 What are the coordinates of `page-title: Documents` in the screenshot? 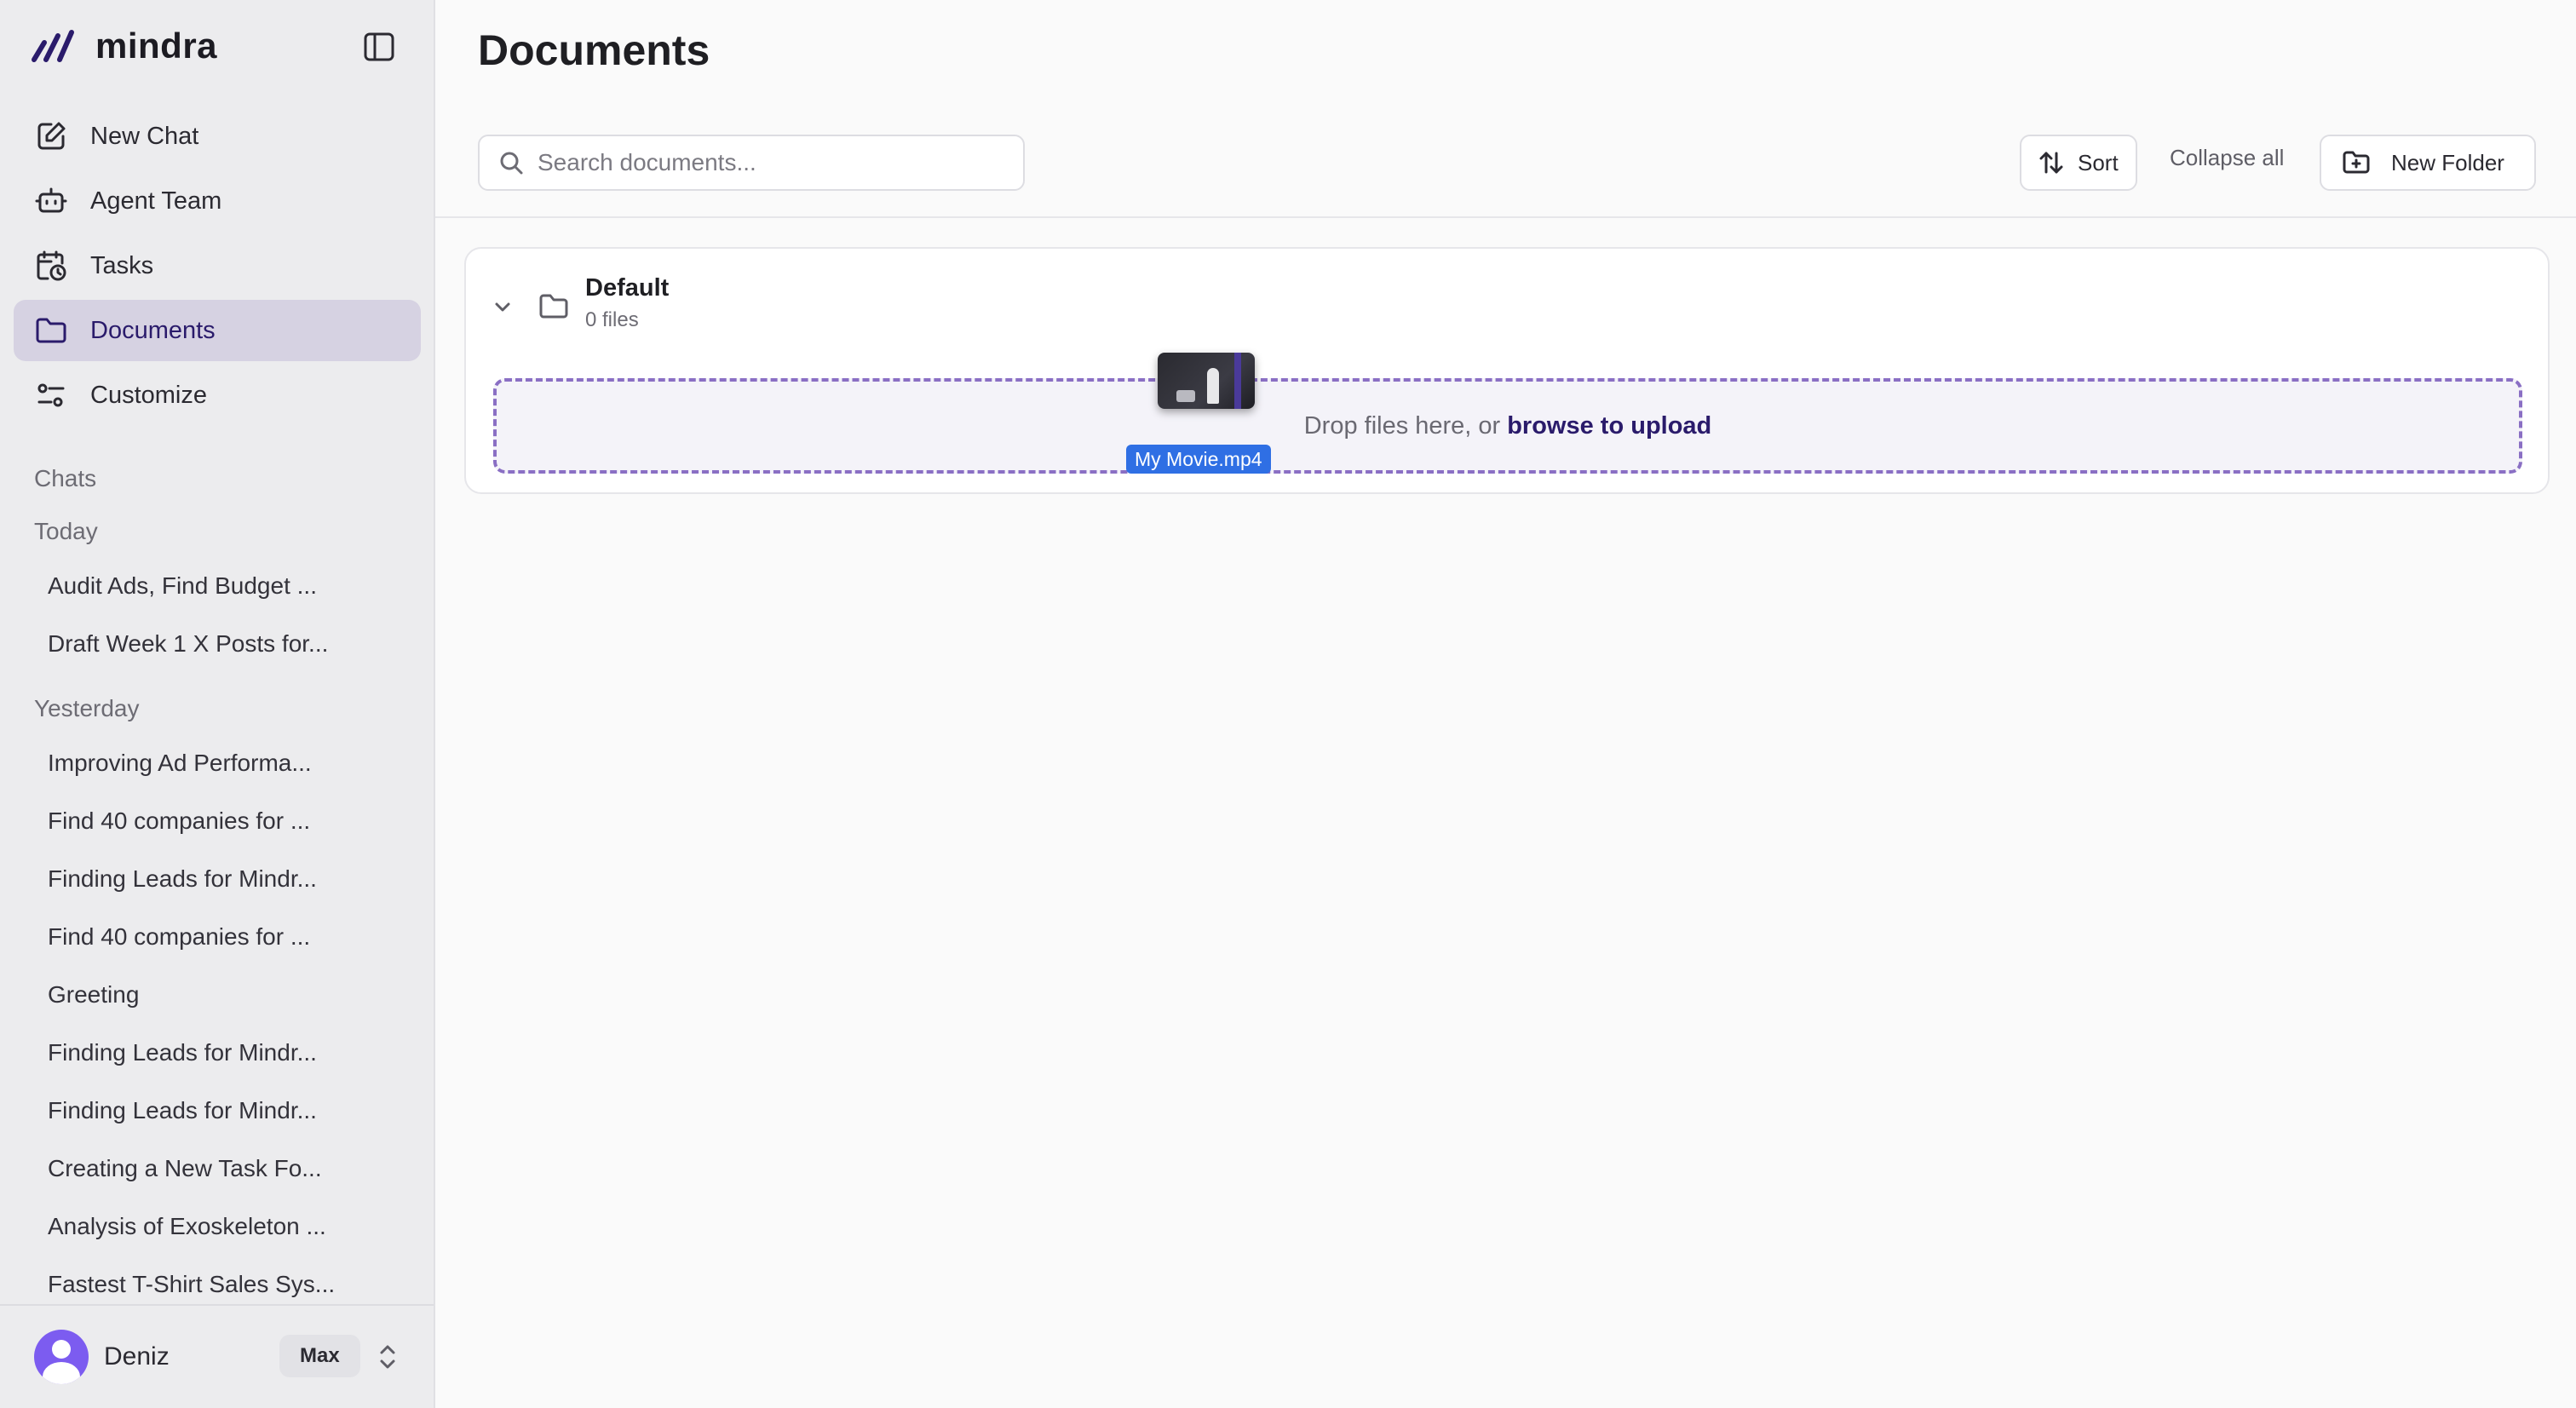 It's located at (594, 50).